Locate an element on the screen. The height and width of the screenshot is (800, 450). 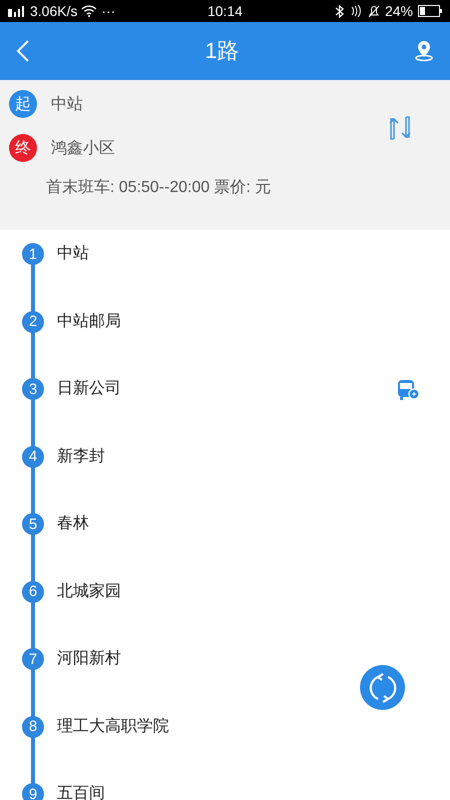
stop-number: 3 is located at coordinates (33, 389).